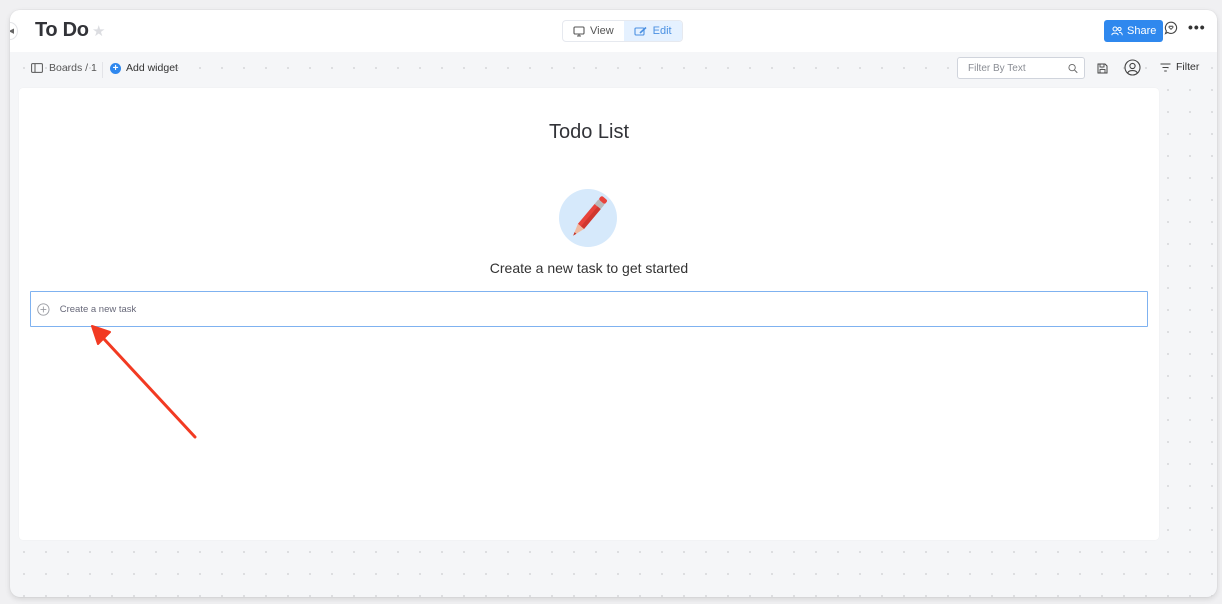  I want to click on empty-state-illustration, so click(589, 219).